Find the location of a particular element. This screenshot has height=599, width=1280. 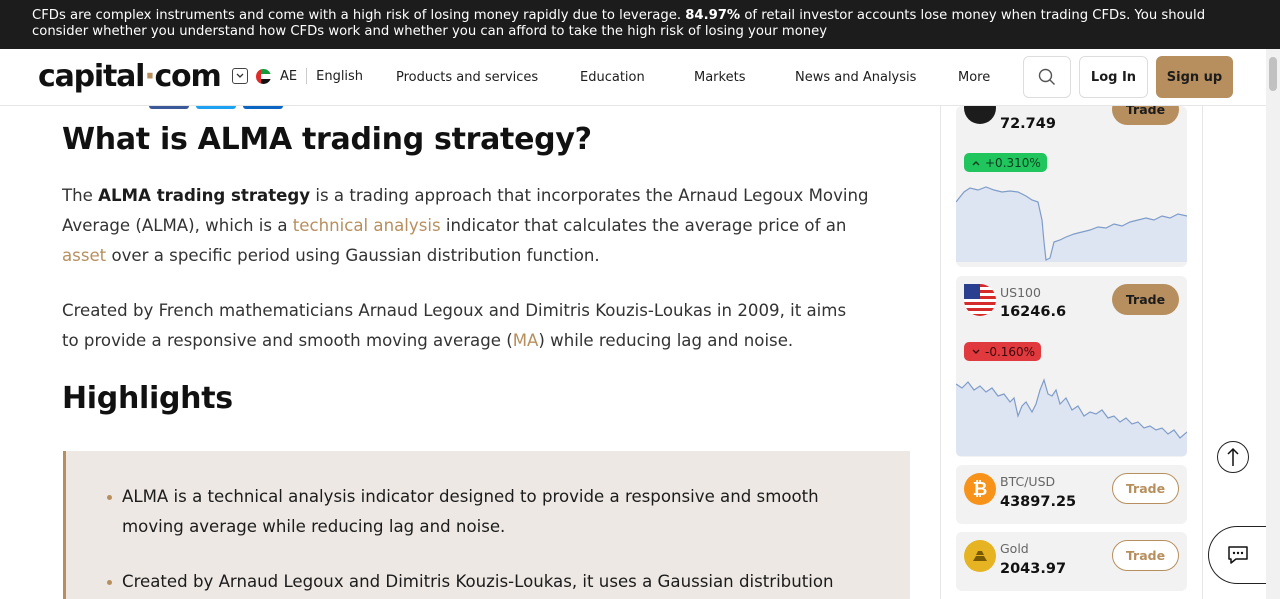

scroll-to-top-button is located at coordinates (1233, 457).